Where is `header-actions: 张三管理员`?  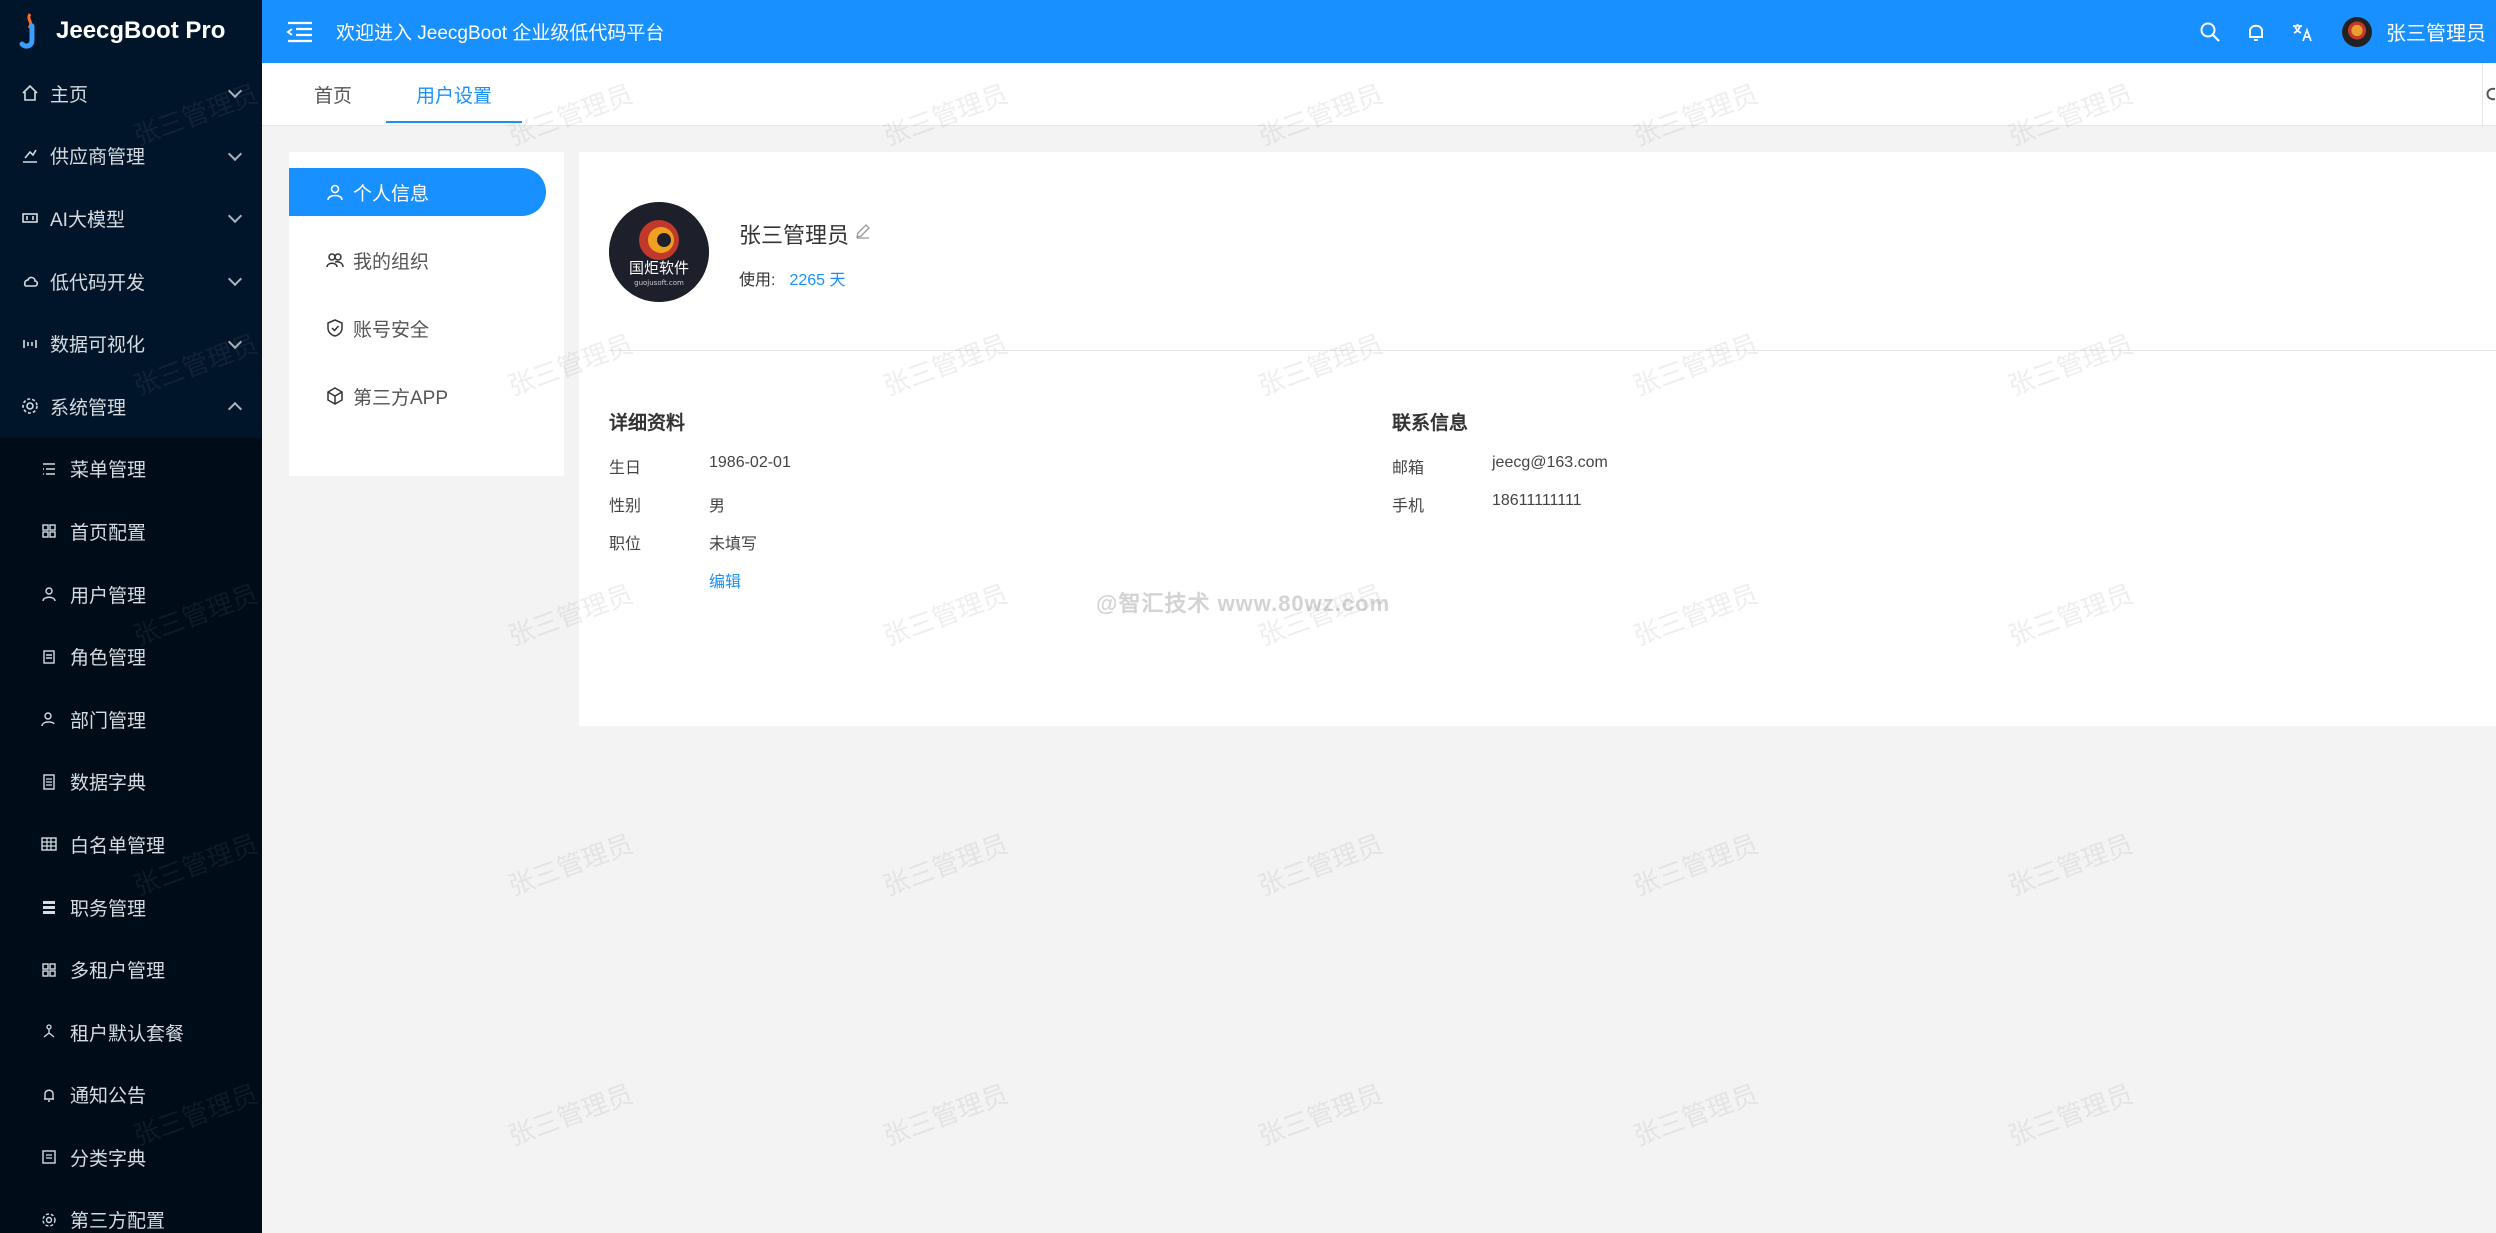
header-actions: 张三管理员 is located at coordinates (2347, 31).